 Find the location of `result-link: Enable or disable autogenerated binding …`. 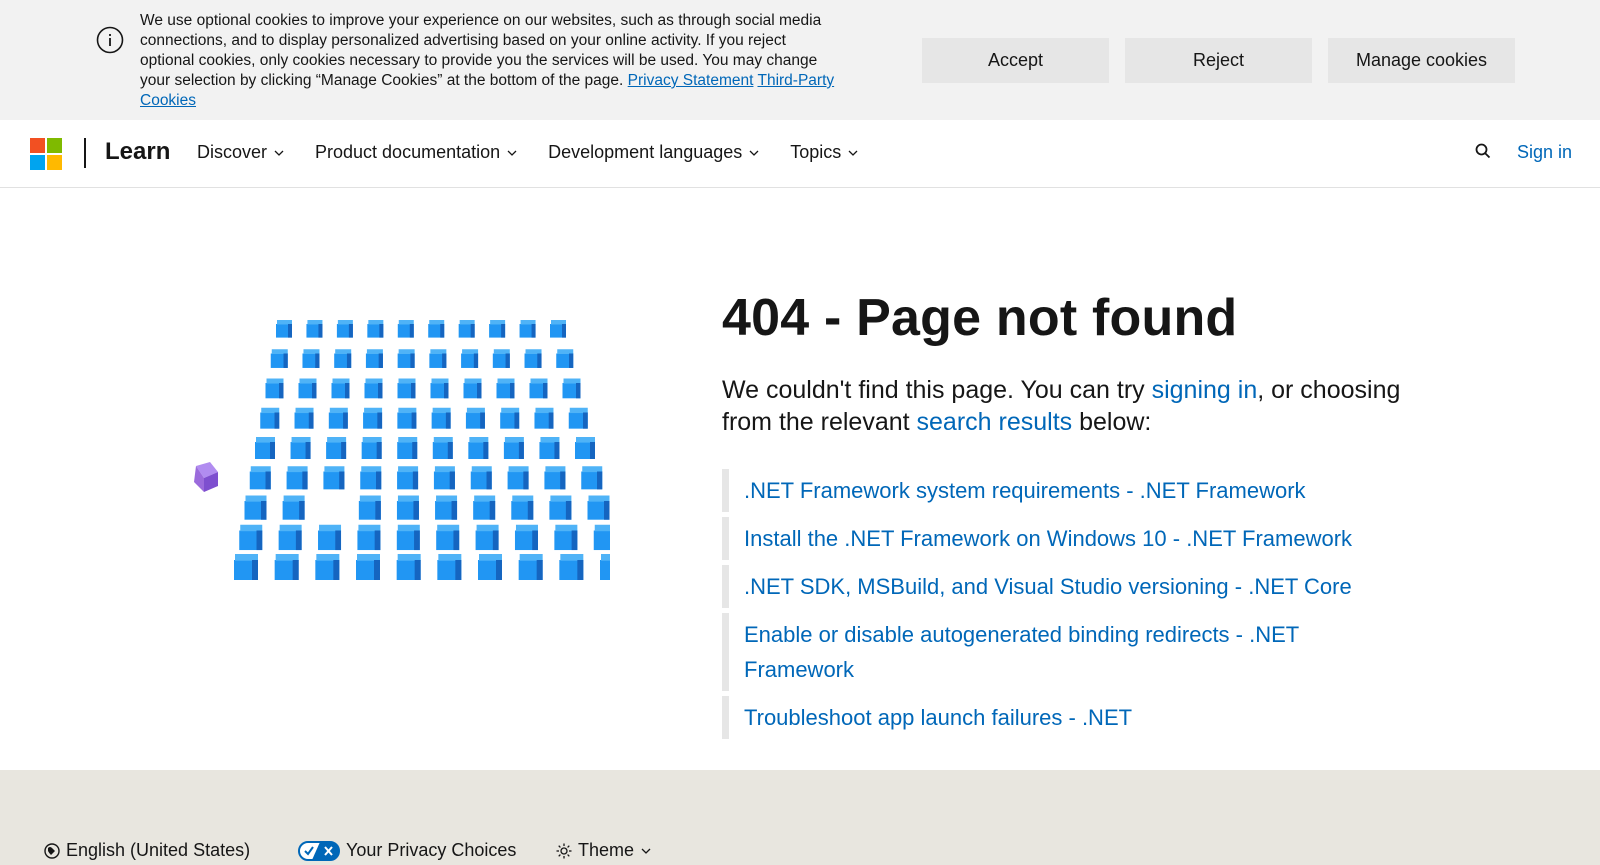

result-link: Enable or disable autogenerated binding … is located at coordinates (1053, 652).